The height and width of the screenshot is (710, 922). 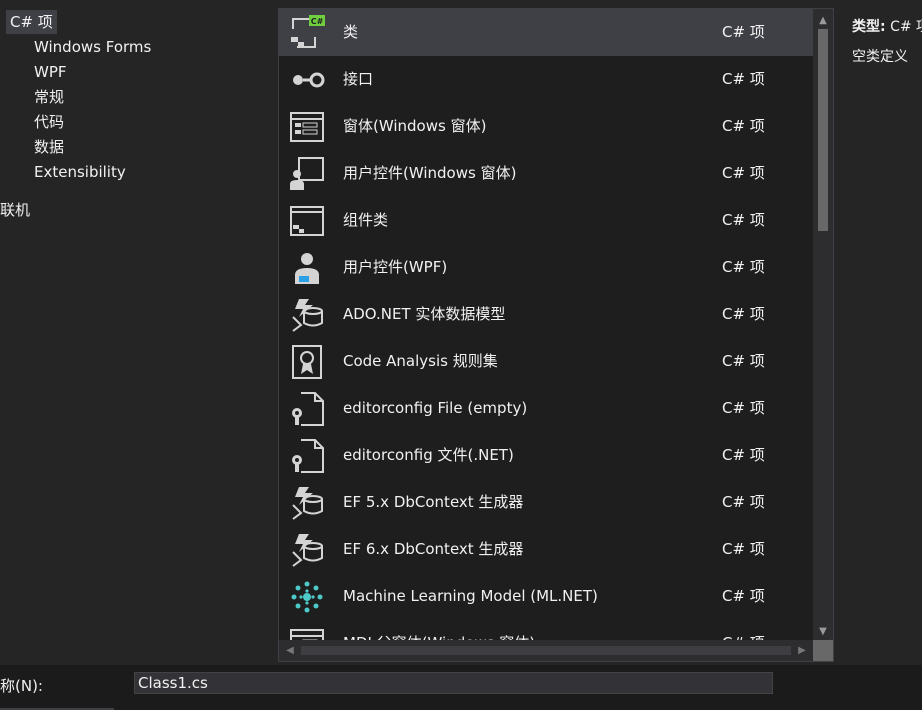 I want to click on entity-model-icon, so click(x=307, y=315).